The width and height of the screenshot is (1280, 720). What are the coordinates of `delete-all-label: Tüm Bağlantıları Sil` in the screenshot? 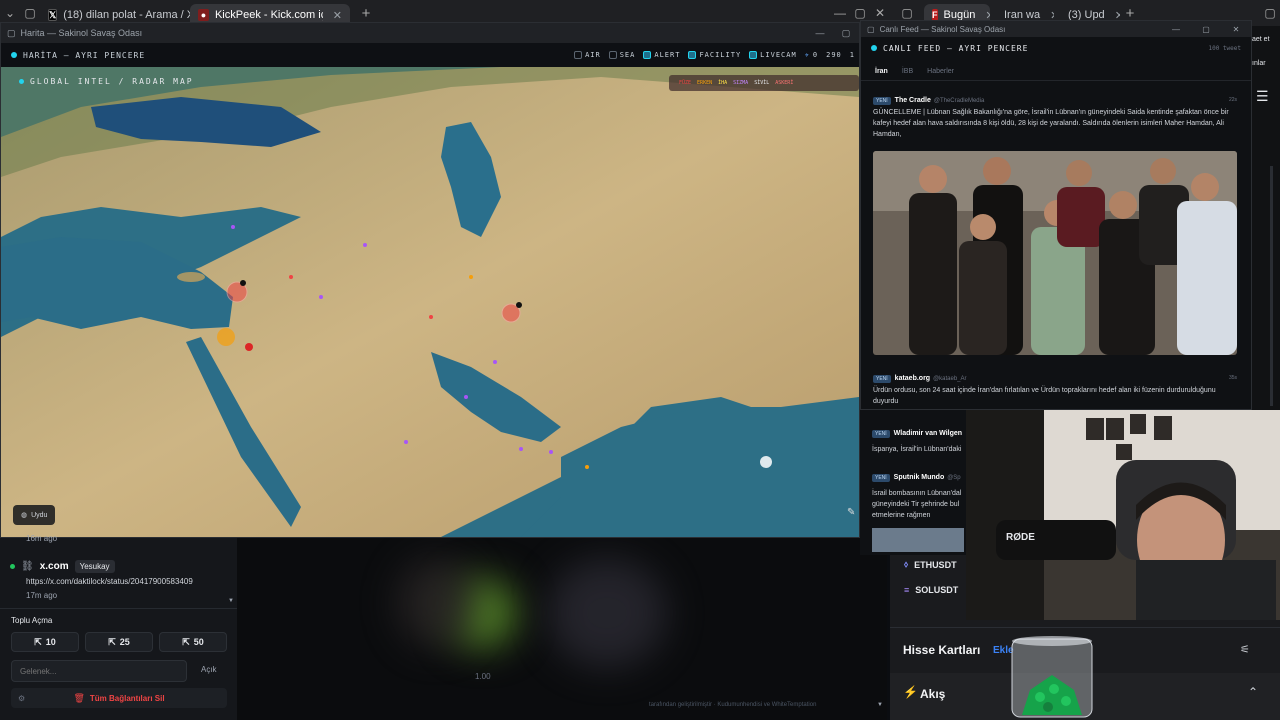 It's located at (127, 698).